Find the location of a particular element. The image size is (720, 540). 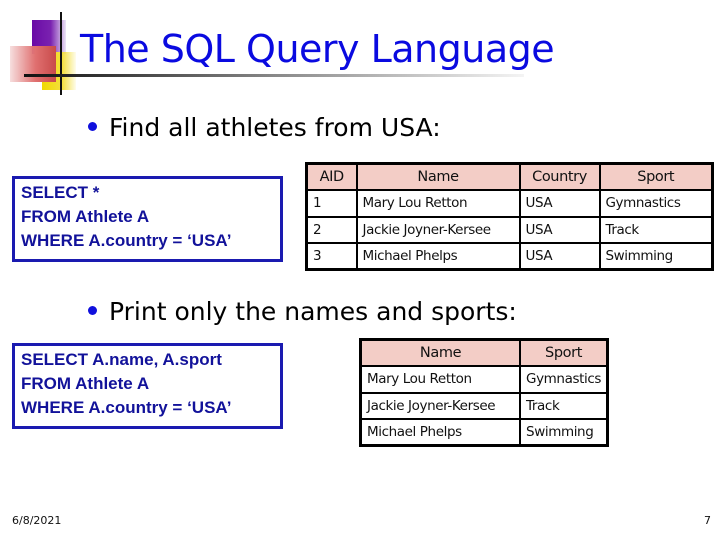

vertical-line-decoration is located at coordinates (61, 53).